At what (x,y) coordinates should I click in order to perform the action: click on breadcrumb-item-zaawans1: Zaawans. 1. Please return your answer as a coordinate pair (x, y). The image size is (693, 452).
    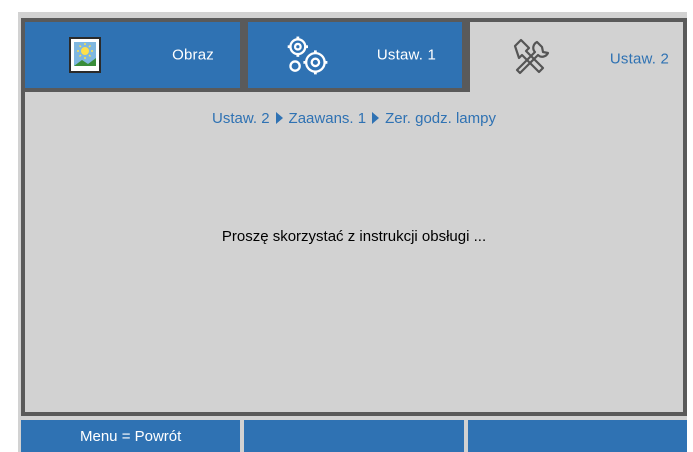
    Looking at the image, I should click on (327, 118).